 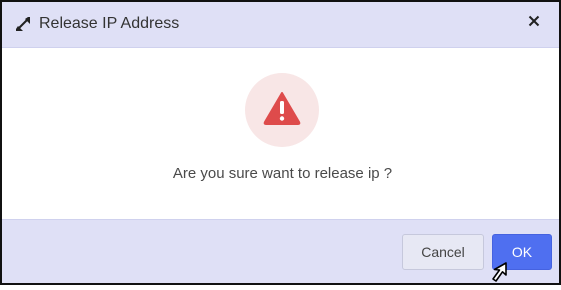 I want to click on expand-arrows-icon, so click(x=23, y=24).